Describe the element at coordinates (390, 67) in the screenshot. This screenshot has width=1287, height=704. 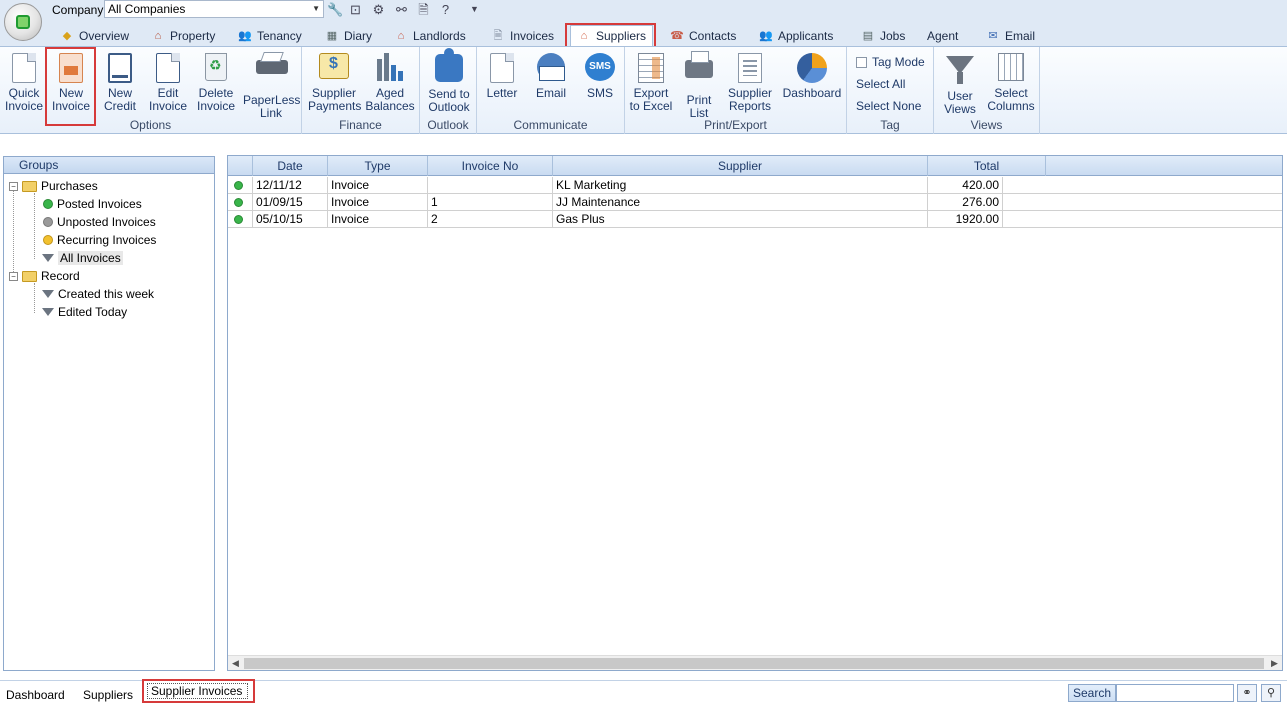
I see `bar-chart-icon` at that location.